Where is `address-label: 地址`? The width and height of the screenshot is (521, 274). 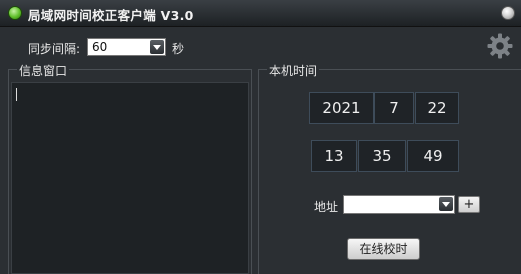 address-label: 地址 is located at coordinates (326, 207).